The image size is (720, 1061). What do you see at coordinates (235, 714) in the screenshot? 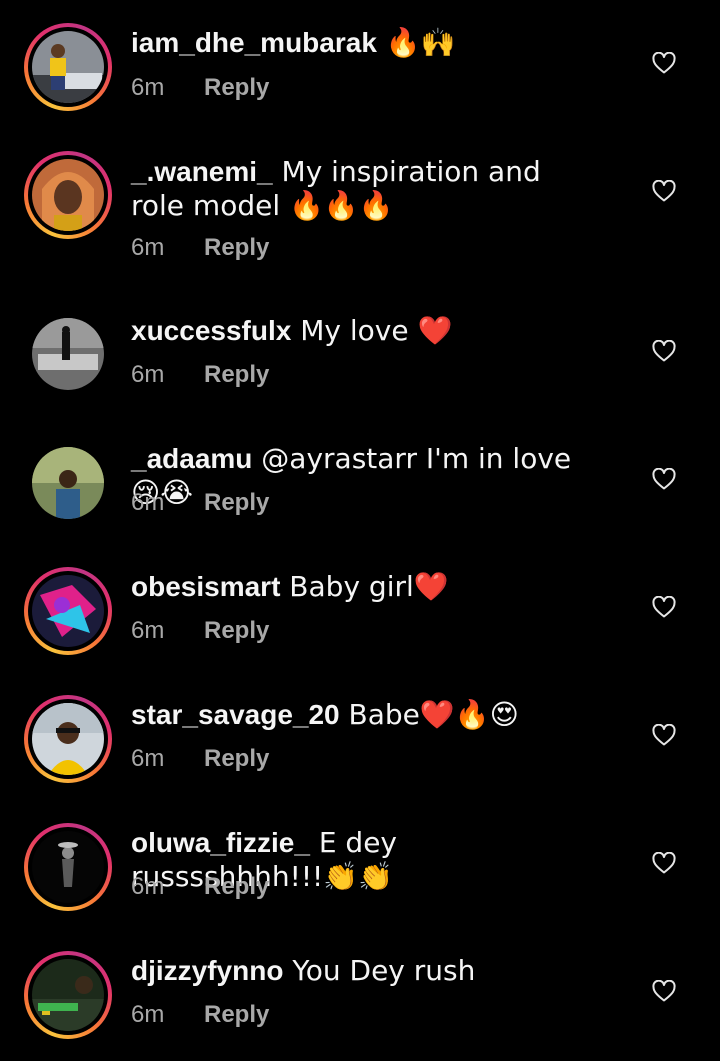
I see `comment-username: star_savage_20` at bounding box center [235, 714].